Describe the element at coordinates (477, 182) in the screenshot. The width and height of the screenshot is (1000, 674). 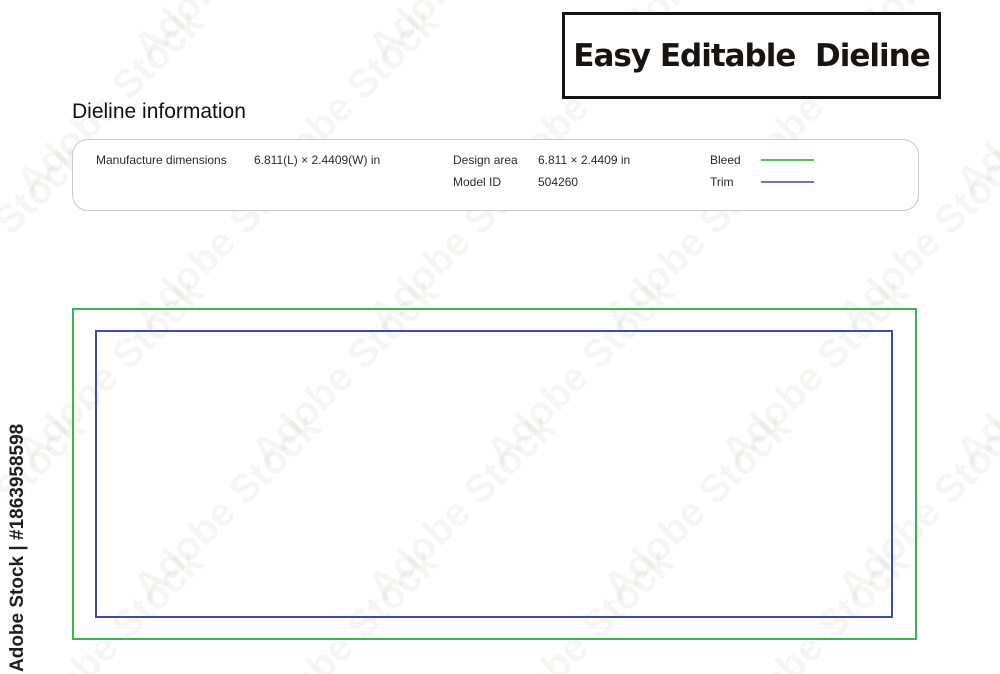
I see `model-id-label: Model ID` at that location.